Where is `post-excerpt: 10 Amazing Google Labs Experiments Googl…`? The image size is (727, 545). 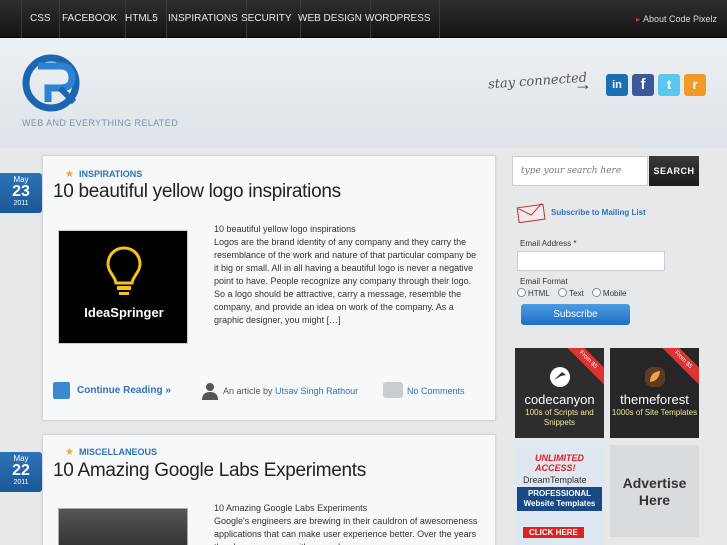 post-excerpt: 10 Amazing Google Labs Experiments Googl… is located at coordinates (346, 523).